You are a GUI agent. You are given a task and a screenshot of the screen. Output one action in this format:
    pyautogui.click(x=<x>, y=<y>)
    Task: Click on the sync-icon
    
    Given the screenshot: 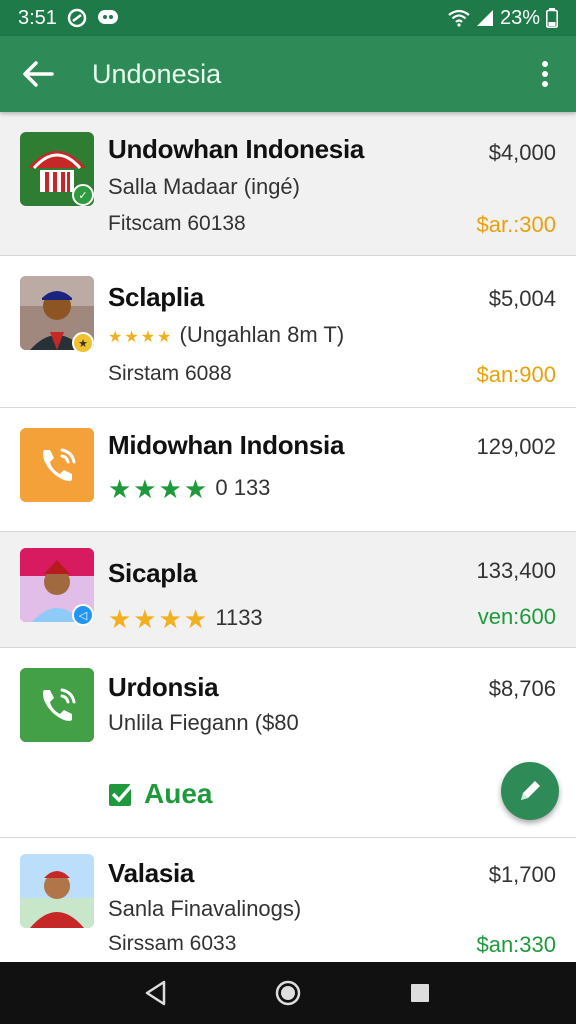 What is the action you would take?
    pyautogui.click(x=77, y=18)
    